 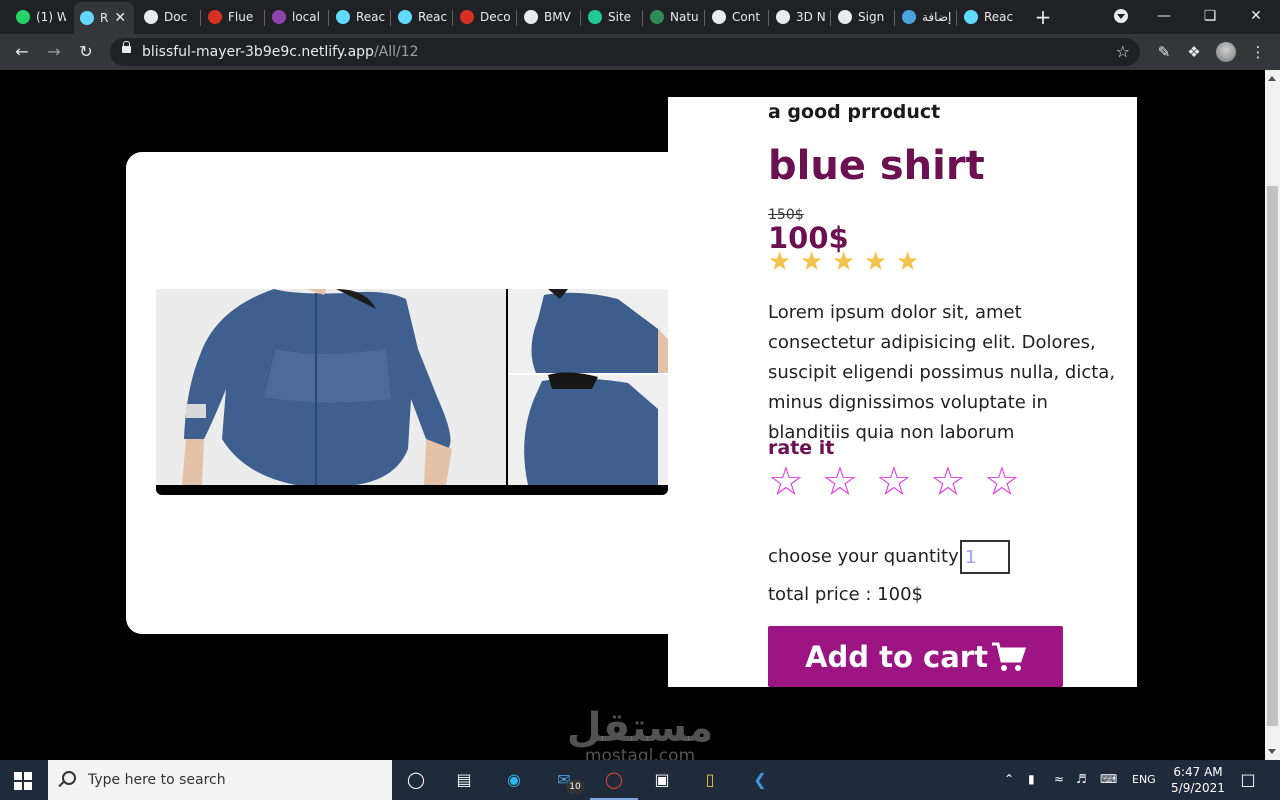 What do you see at coordinates (1272, 456) in the screenshot?
I see `scroll-thumb` at bounding box center [1272, 456].